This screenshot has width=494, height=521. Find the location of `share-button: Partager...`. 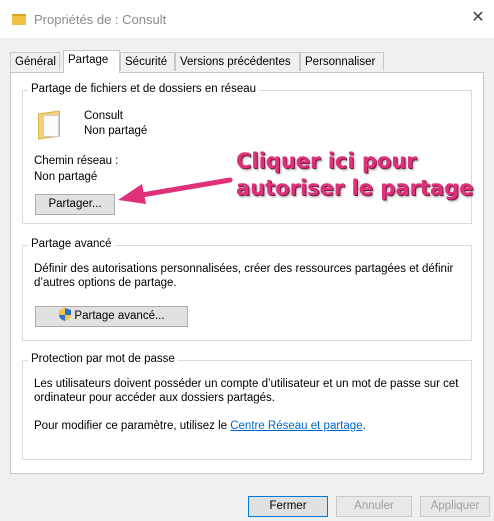

share-button: Partager... is located at coordinates (75, 204).